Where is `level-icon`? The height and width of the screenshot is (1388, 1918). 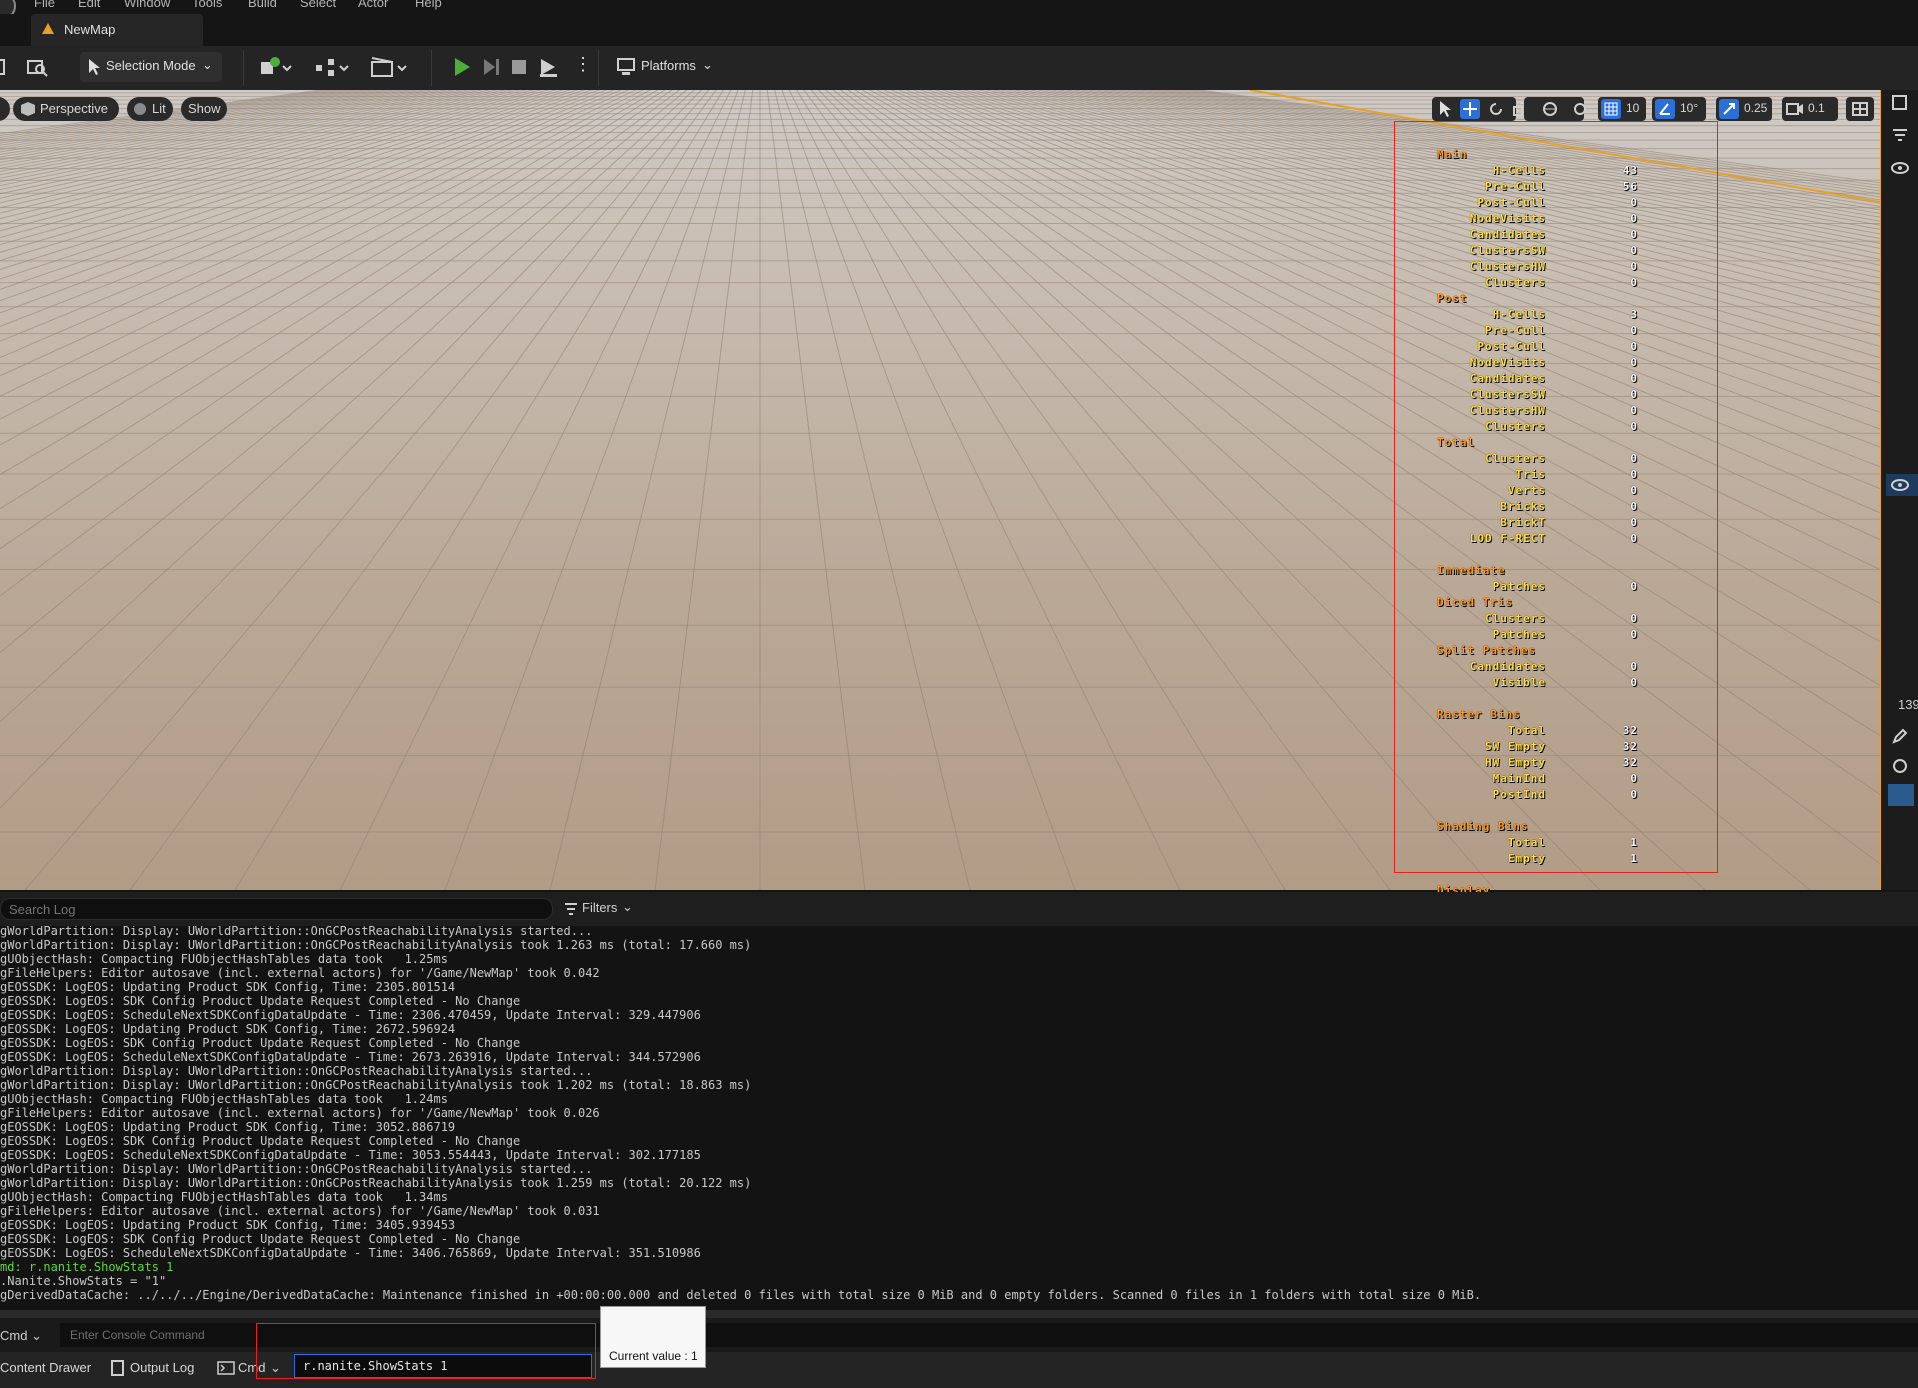 level-icon is located at coordinates (48, 28).